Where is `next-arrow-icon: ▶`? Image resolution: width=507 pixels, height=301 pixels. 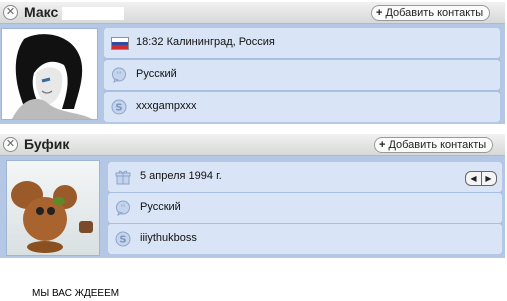
next-arrow-icon: ▶ is located at coordinates (488, 178).